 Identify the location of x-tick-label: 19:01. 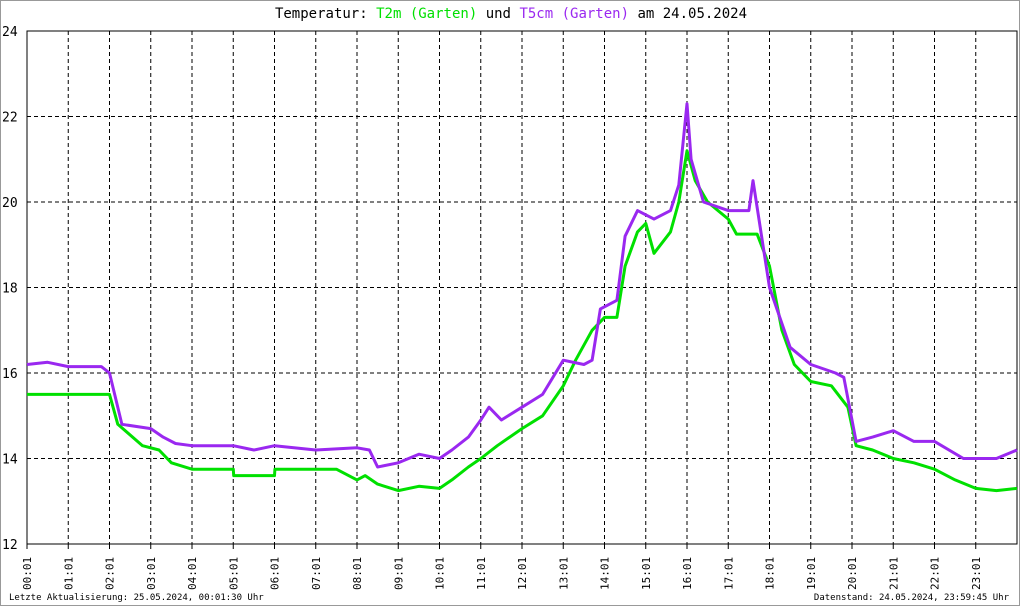
(811, 573).